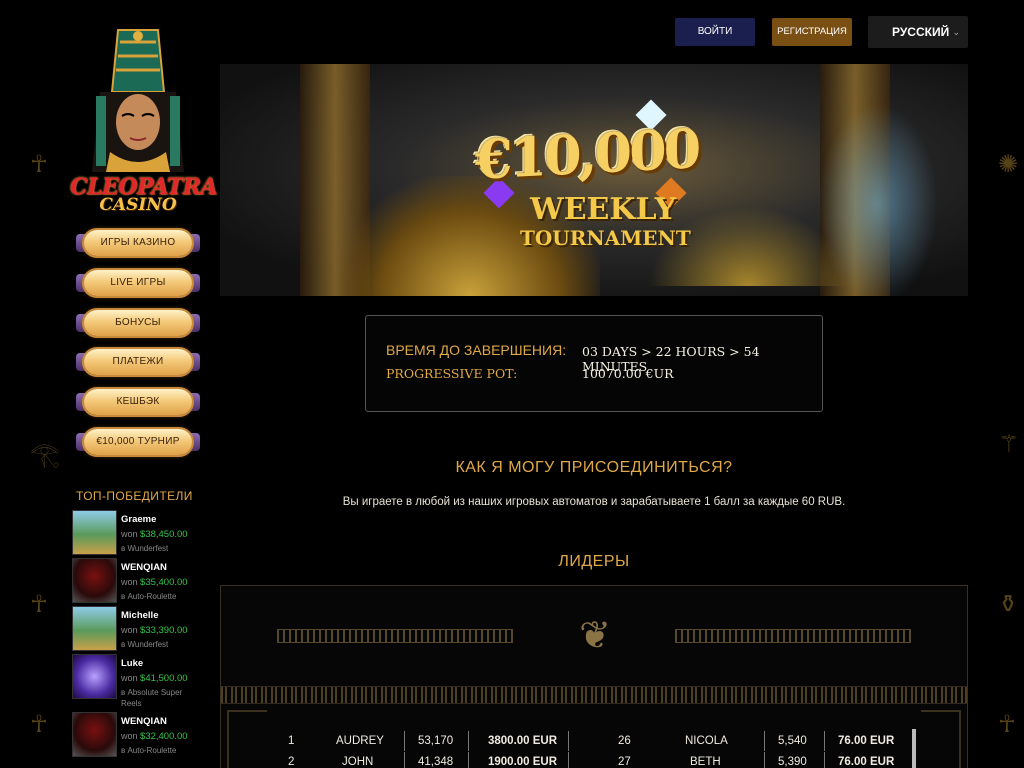  What do you see at coordinates (164, 582) in the screenshot?
I see `winner-amount: $35,400.00` at bounding box center [164, 582].